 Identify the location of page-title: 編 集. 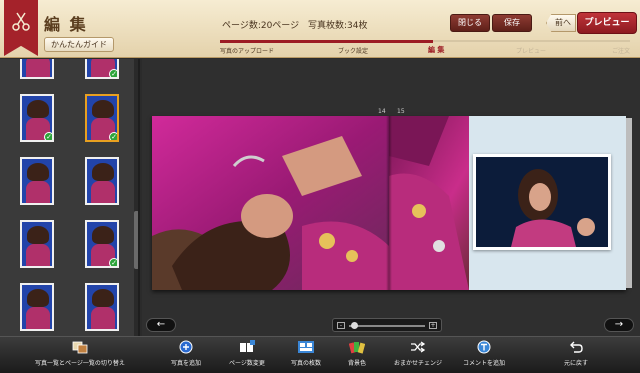
(66, 24).